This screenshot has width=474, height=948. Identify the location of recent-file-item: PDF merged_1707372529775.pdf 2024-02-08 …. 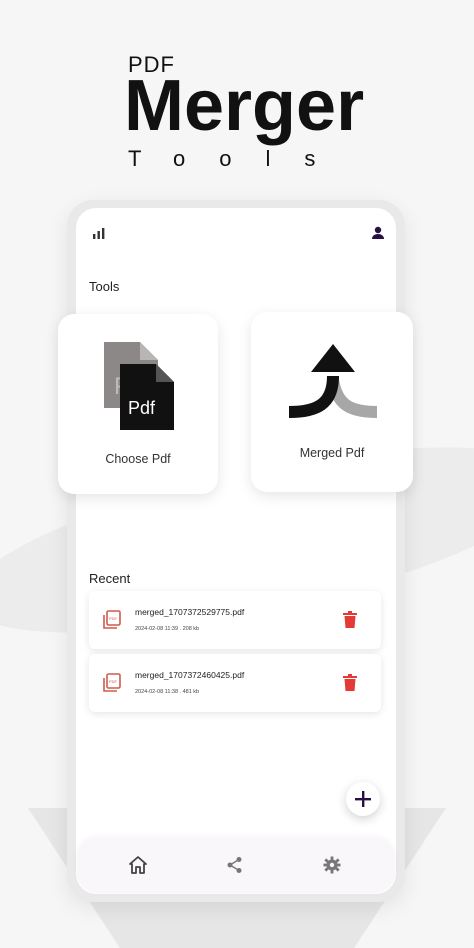
(235, 620).